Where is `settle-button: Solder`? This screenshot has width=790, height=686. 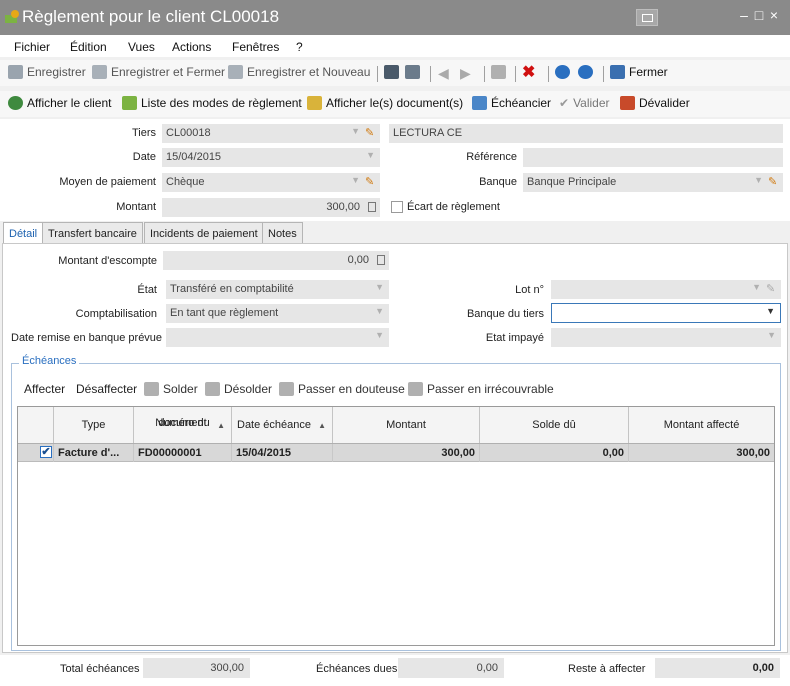 settle-button: Solder is located at coordinates (171, 389).